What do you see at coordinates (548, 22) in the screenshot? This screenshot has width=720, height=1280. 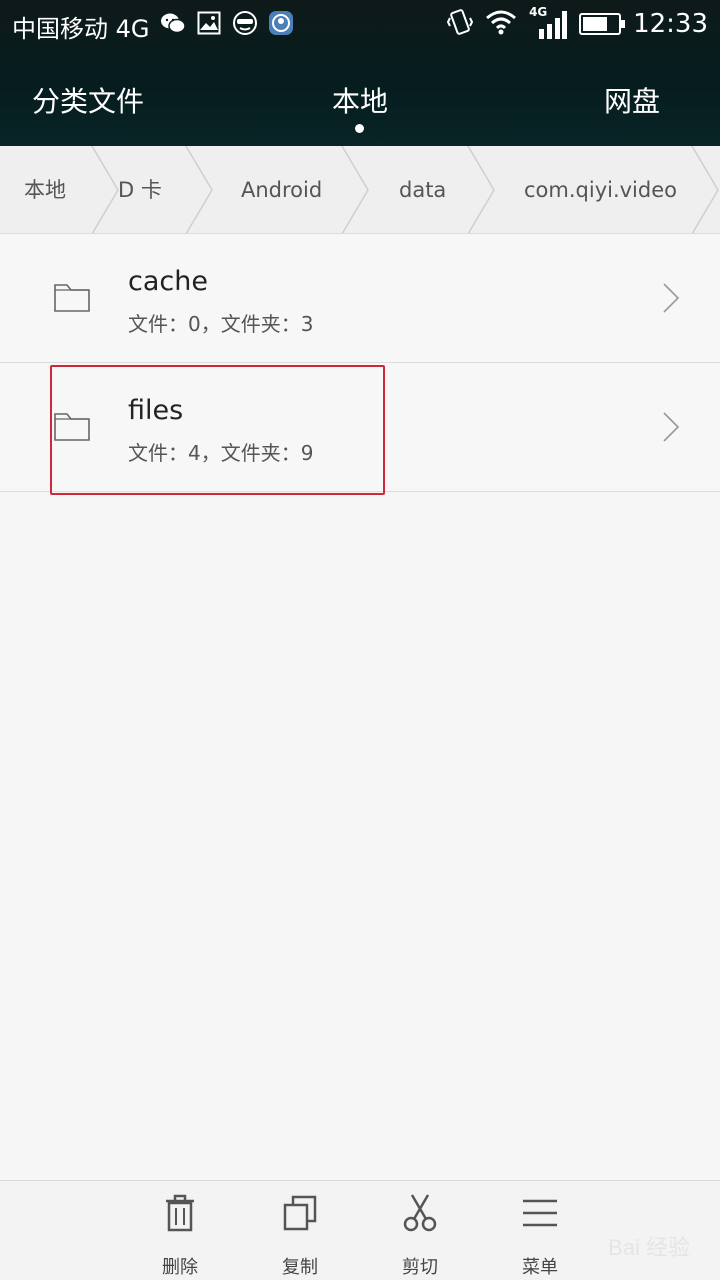 I see `signal-icon: 4G` at bounding box center [548, 22].